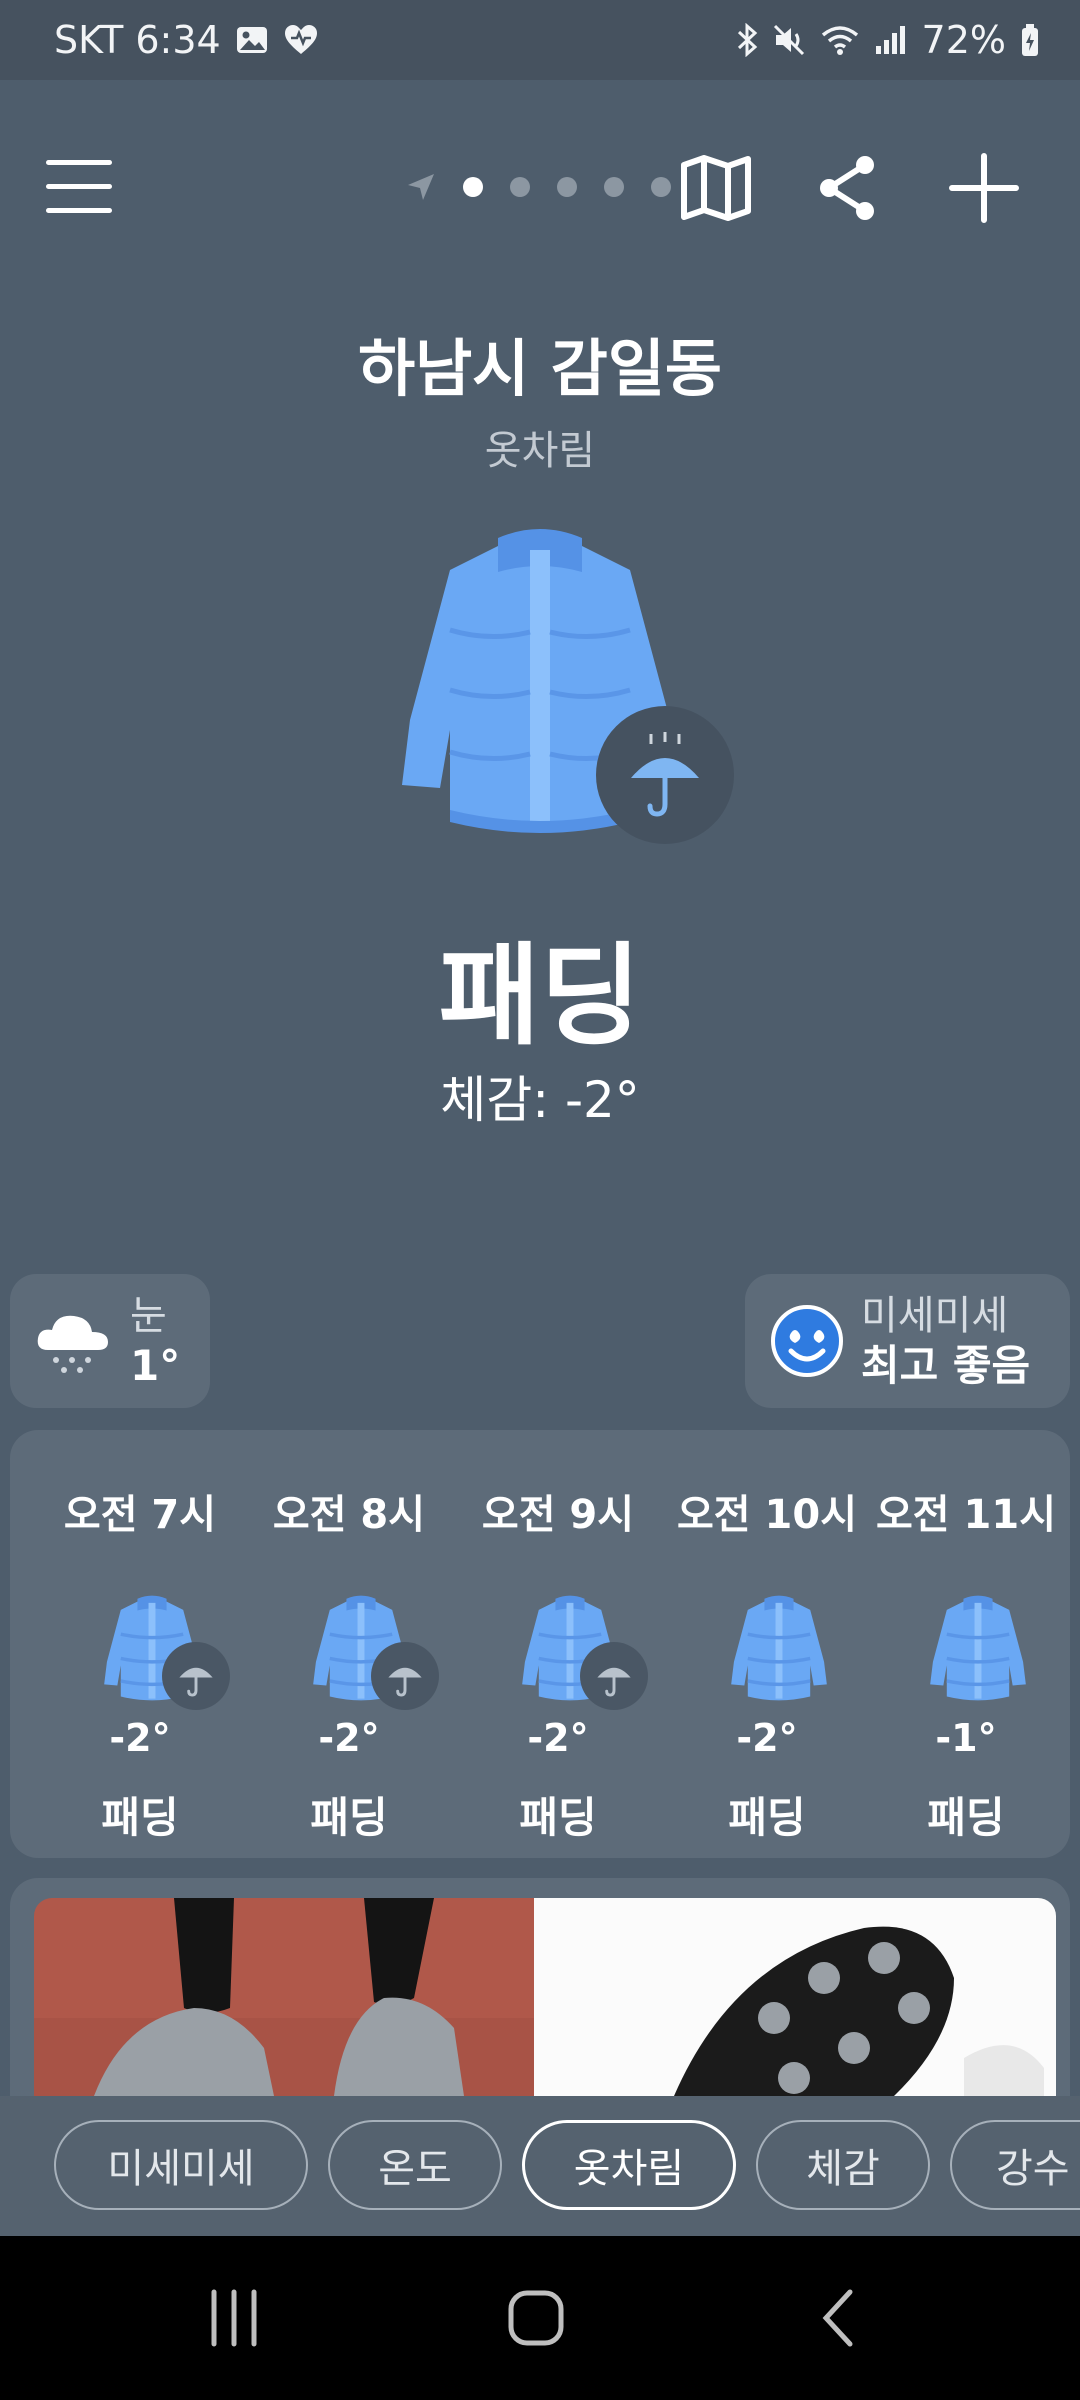 This screenshot has width=1080, height=2400. I want to click on ad-banner, so click(540, 1987).